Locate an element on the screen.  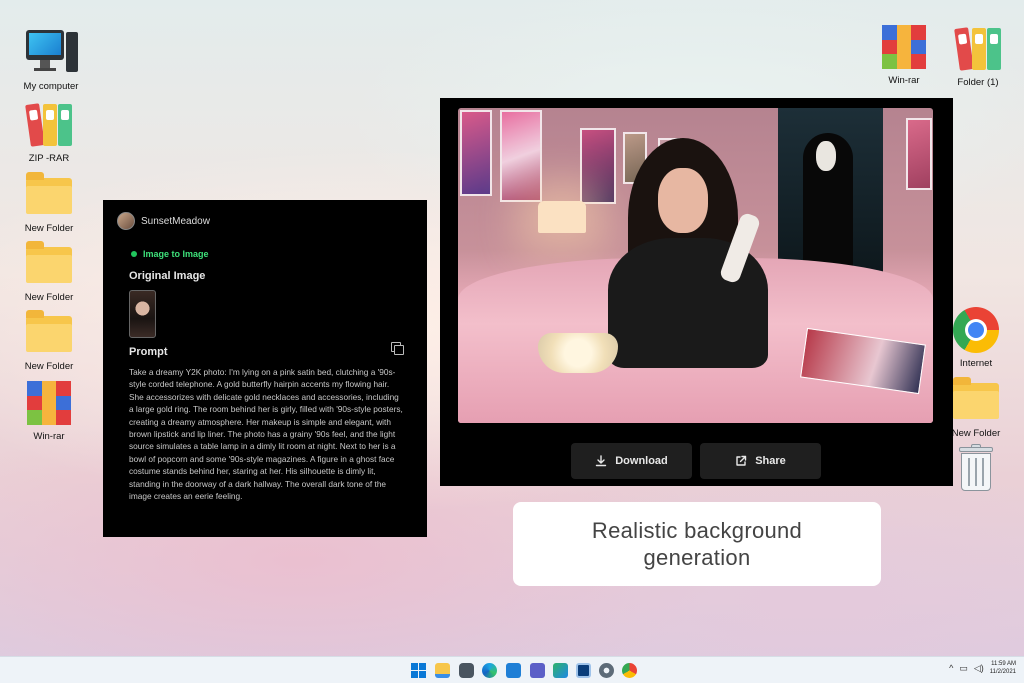
desktop-icon-new-folder-2: New Folder is located at coordinates (49, 271).